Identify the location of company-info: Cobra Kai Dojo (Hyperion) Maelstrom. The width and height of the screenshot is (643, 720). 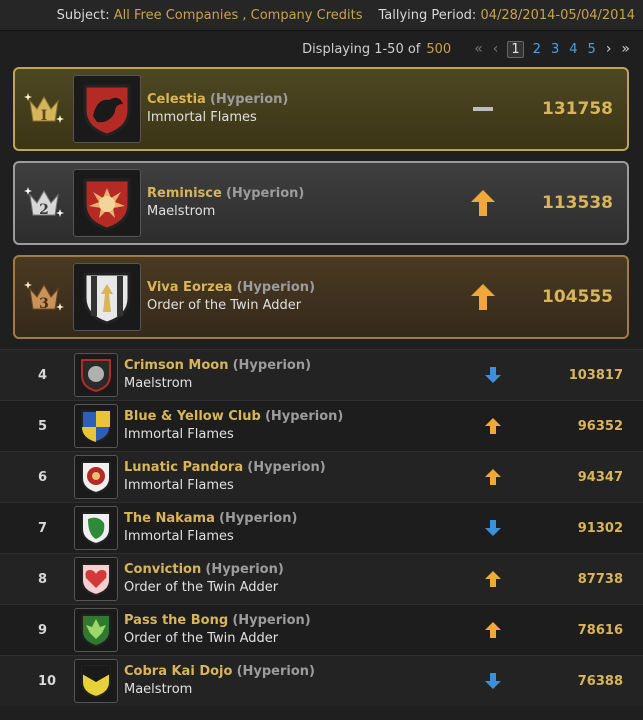
(298, 681).